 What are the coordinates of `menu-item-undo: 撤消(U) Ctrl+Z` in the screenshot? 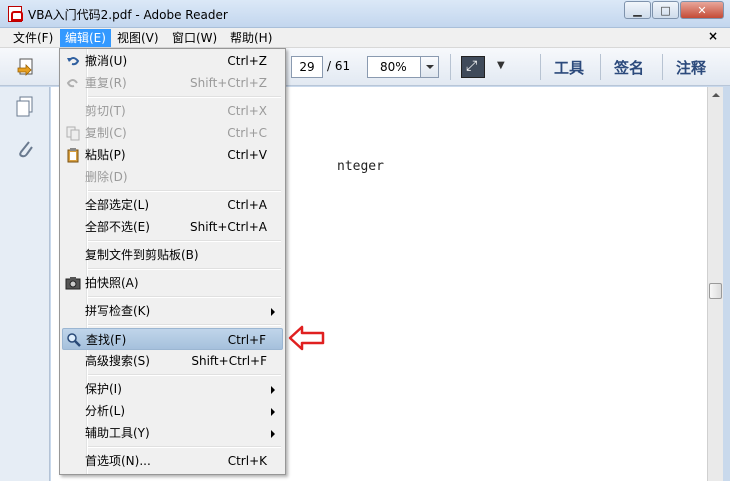 It's located at (172, 61).